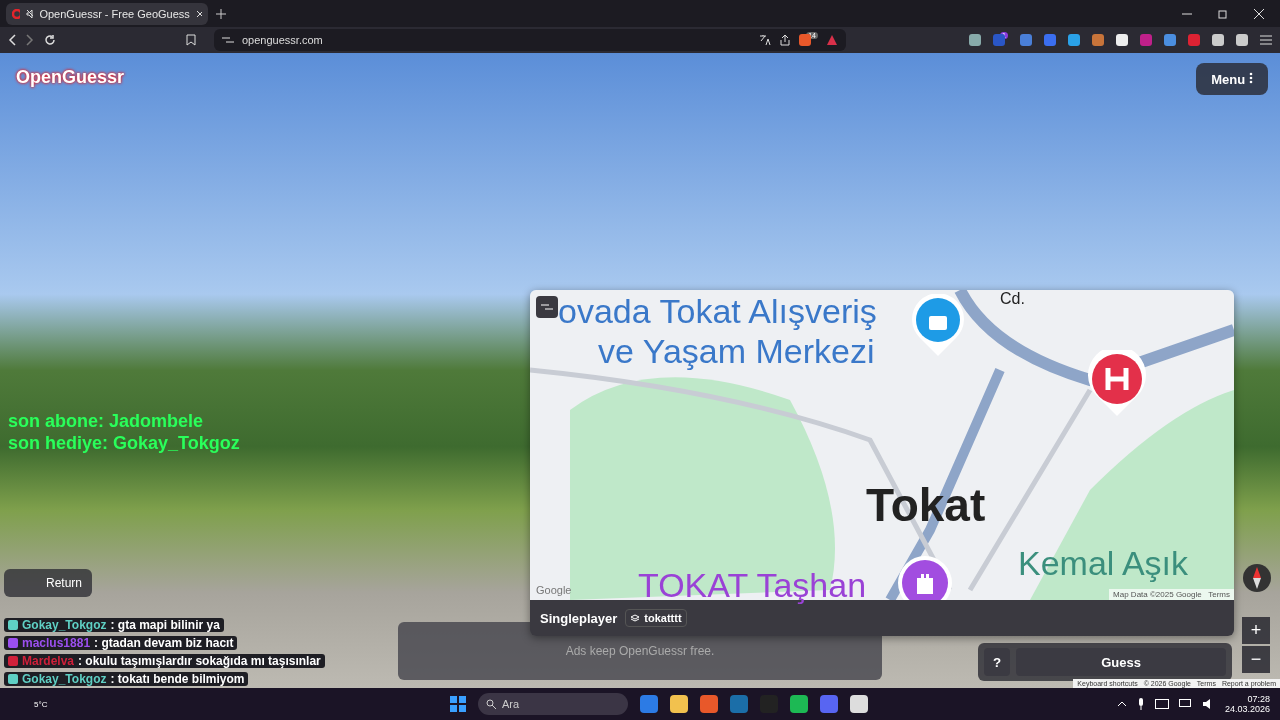 Image resolution: width=1280 pixels, height=720 pixels. I want to click on muted-speaker-icon, so click(29, 13).